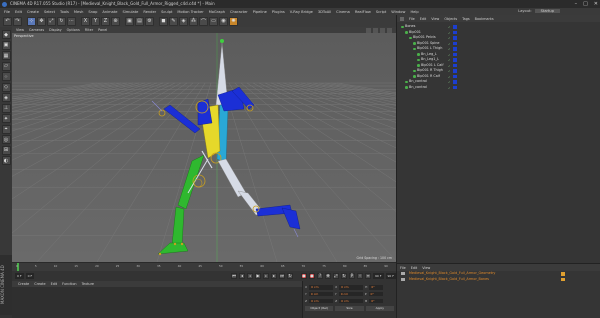 Image resolution: width=600 pixels, height=318 pixels. What do you see at coordinates (6, 118) in the screenshot?
I see `tweak-mode-icon: ✦` at bounding box center [6, 118].